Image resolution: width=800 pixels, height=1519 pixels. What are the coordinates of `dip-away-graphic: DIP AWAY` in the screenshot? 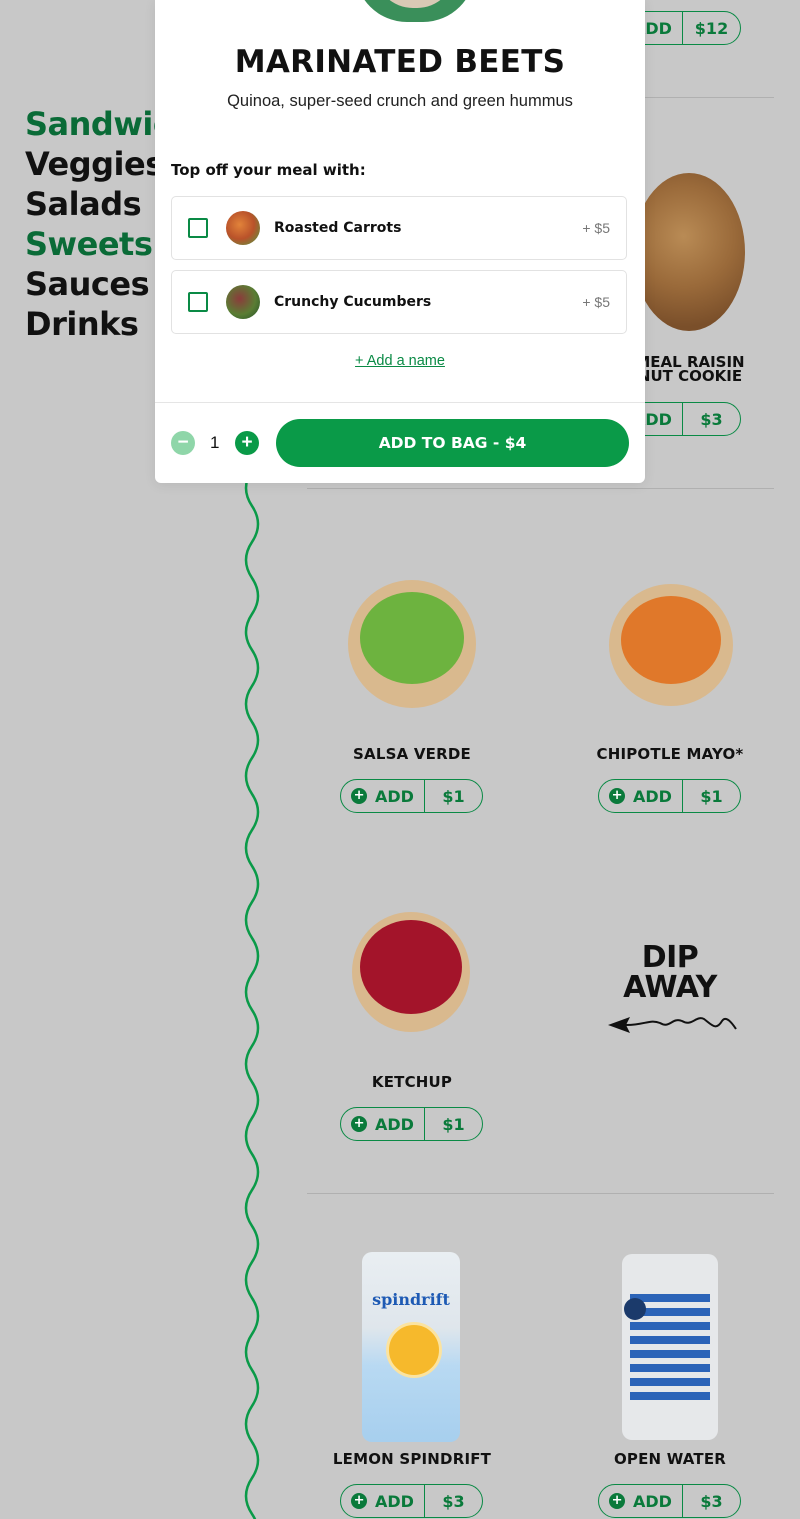 It's located at (670, 991).